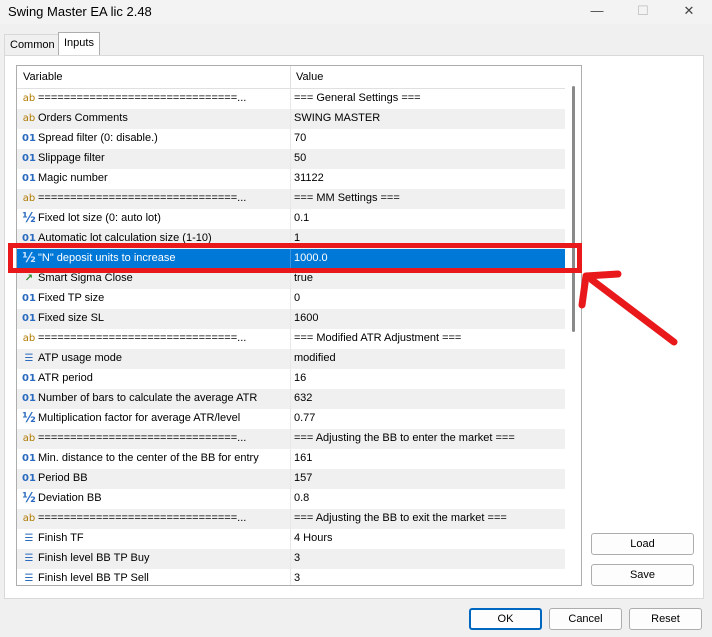  Describe the element at coordinates (70, 498) in the screenshot. I see `variable-name: Deviation BB` at that location.